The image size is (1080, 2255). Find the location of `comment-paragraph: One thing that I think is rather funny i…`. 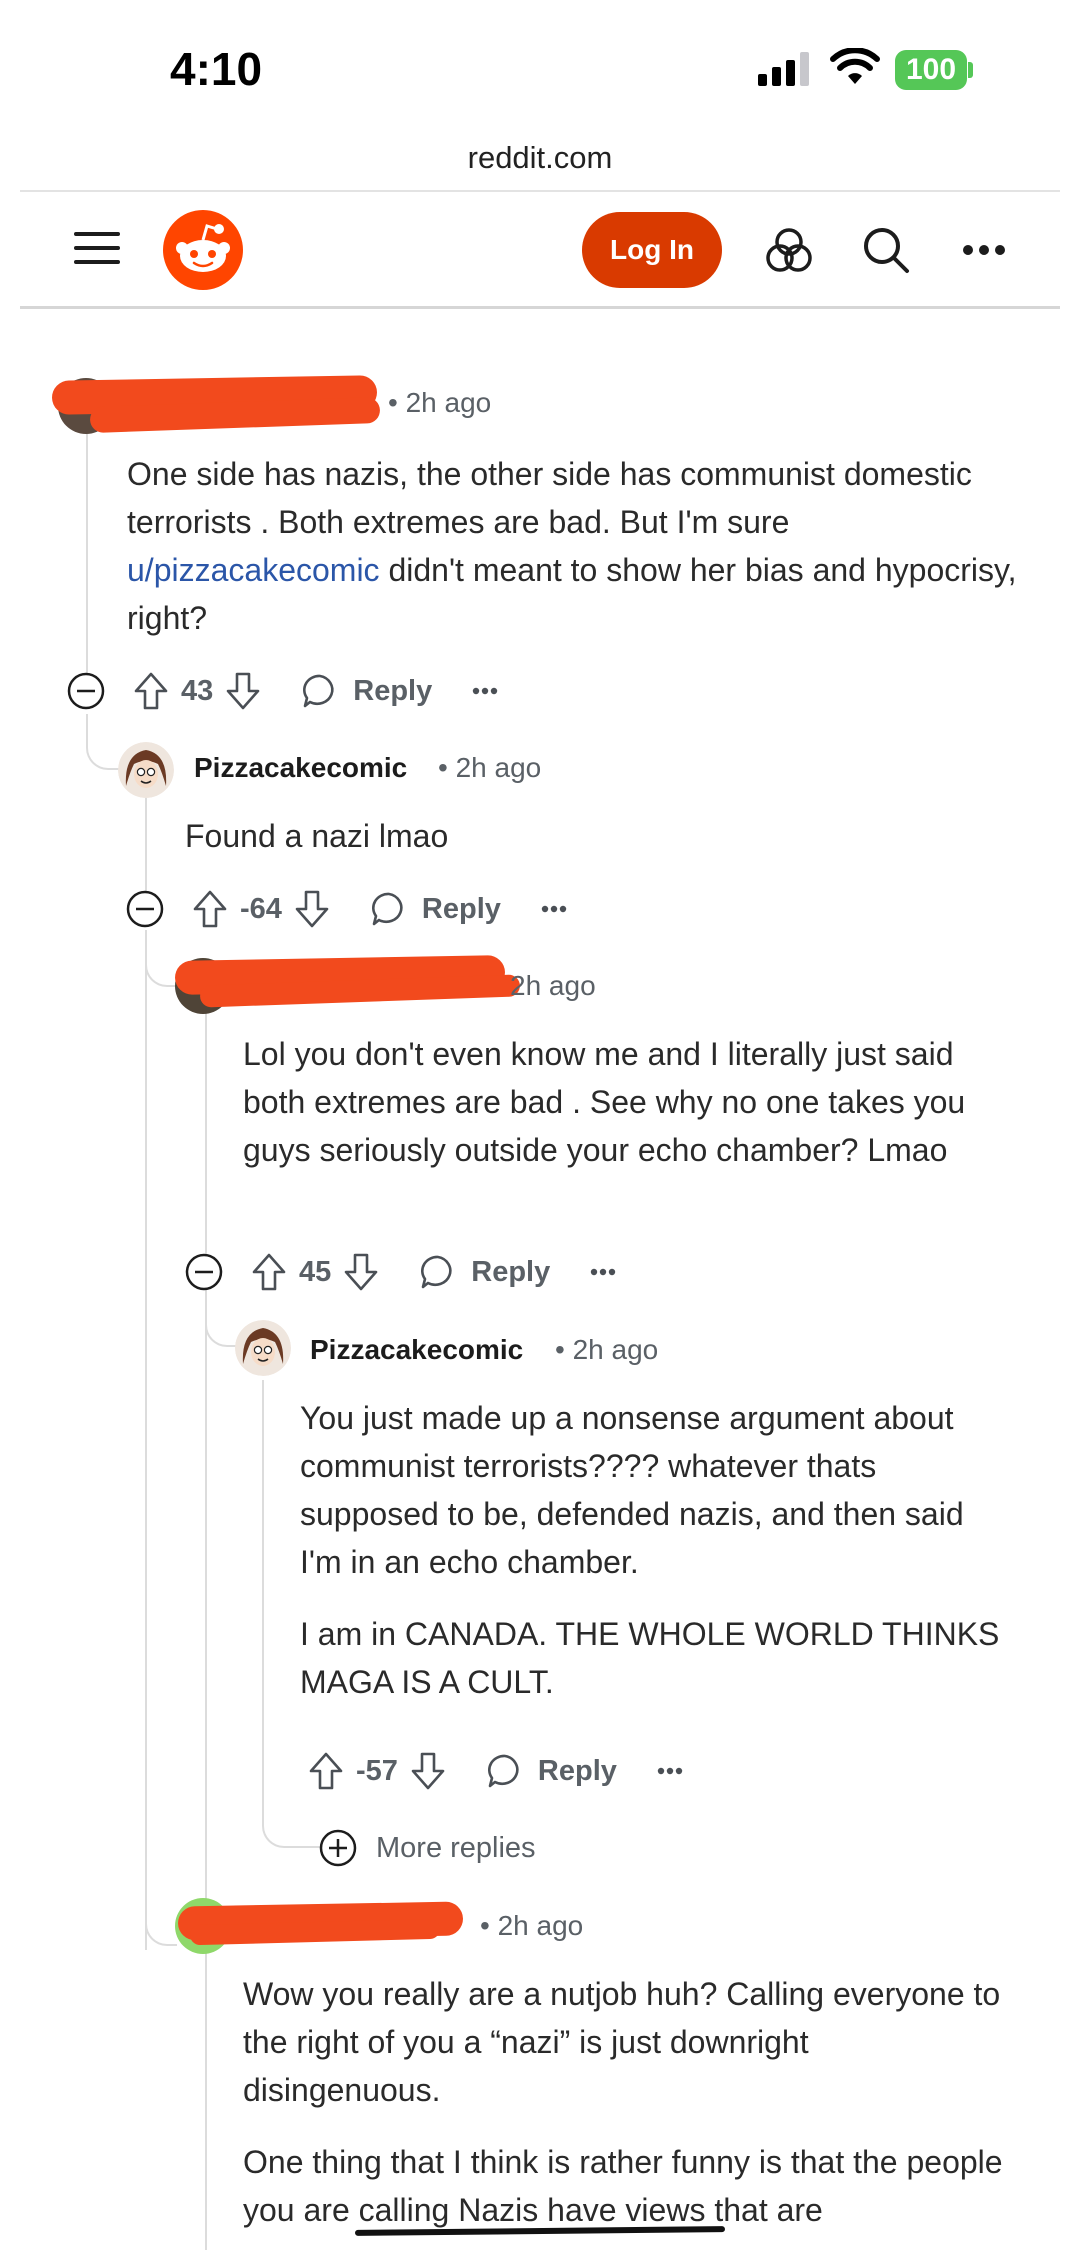

comment-paragraph: One thing that I think is rather funny i… is located at coordinates (623, 2186).